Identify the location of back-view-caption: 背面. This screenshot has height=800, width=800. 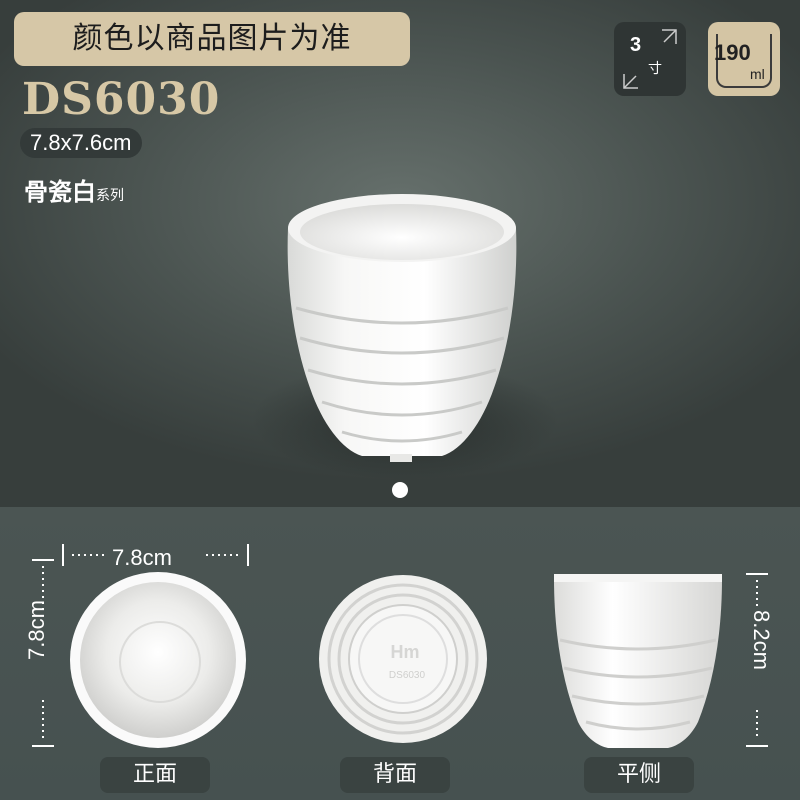
(395, 775).